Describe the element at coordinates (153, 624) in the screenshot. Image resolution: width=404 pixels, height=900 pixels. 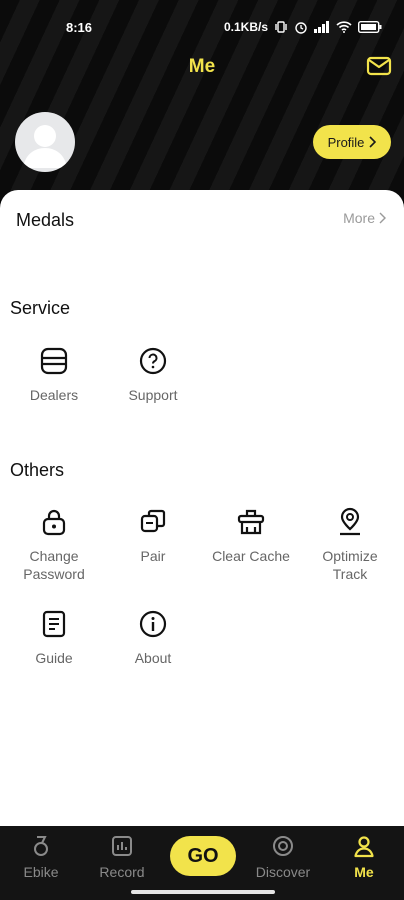
I see `info-icon` at that location.